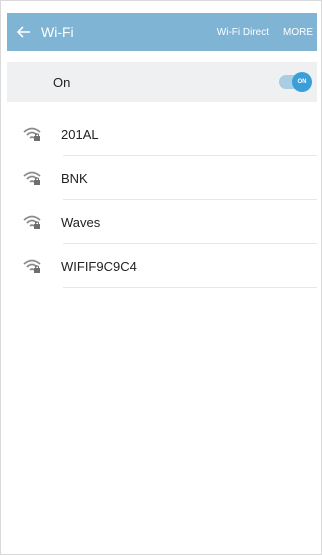 This screenshot has width=322, height=555. Describe the element at coordinates (162, 178) in the screenshot. I see `network-item: BNK` at that location.